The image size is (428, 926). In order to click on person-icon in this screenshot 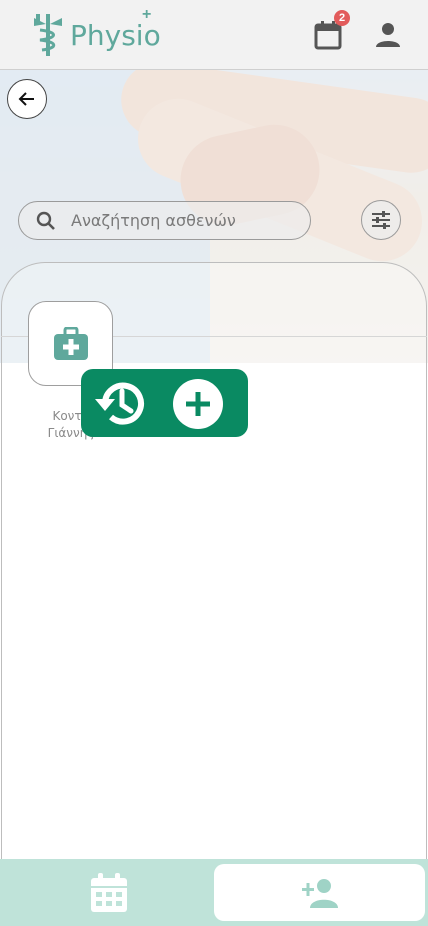, I will do `click(388, 35)`.